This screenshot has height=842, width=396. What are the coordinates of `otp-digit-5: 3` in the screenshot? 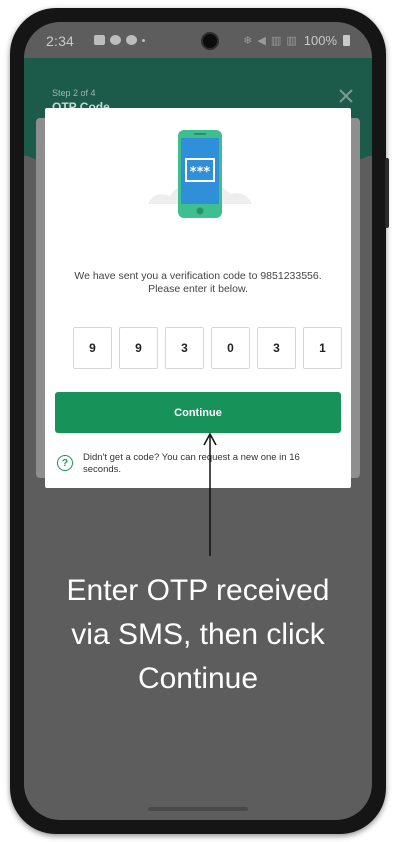 It's located at (276, 348).